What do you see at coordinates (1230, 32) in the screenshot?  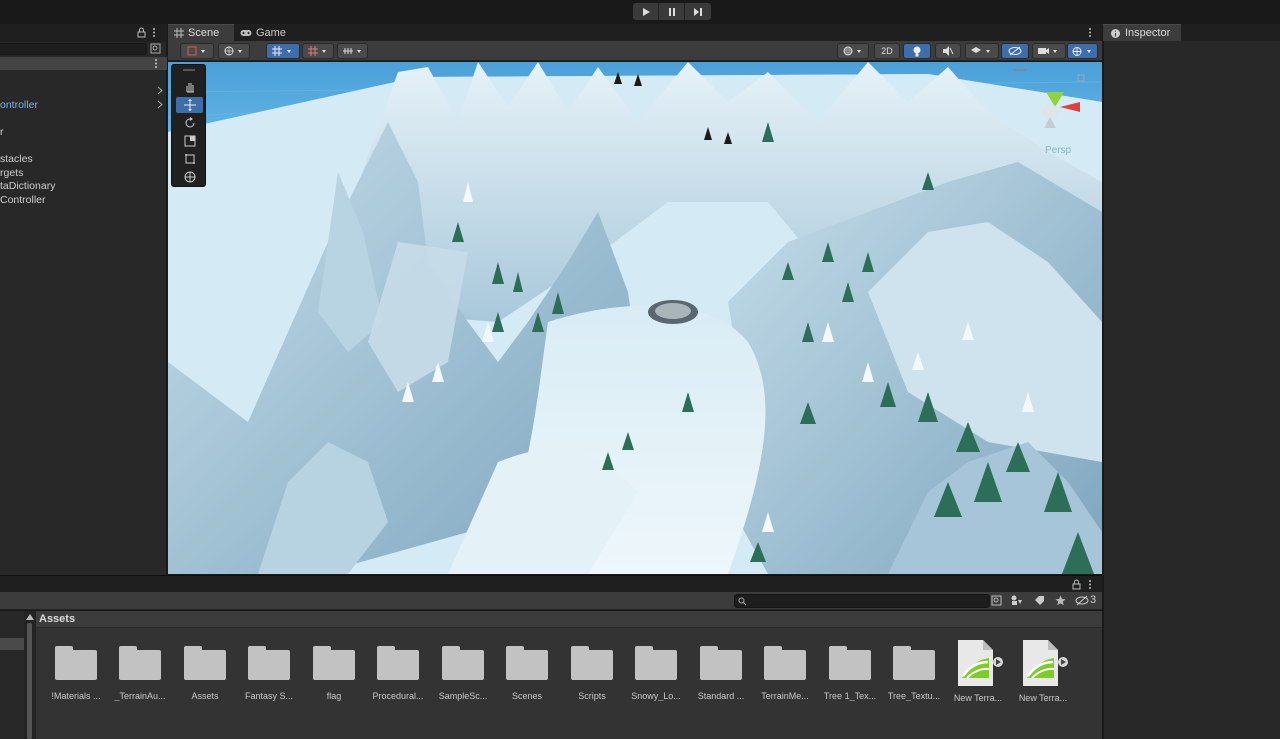 I see `inspector-tab-bar` at bounding box center [1230, 32].